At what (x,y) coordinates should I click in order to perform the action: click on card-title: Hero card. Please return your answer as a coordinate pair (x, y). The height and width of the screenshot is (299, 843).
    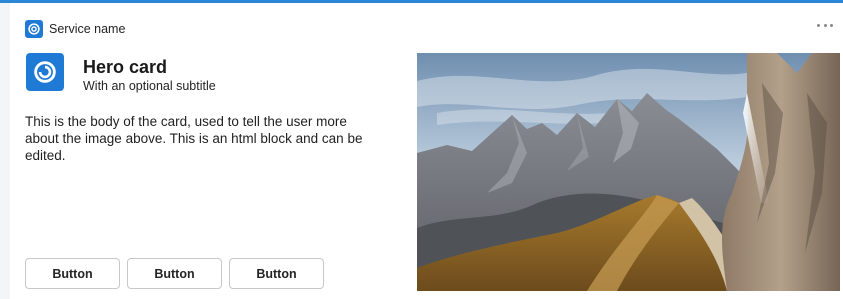
    Looking at the image, I should click on (125, 67).